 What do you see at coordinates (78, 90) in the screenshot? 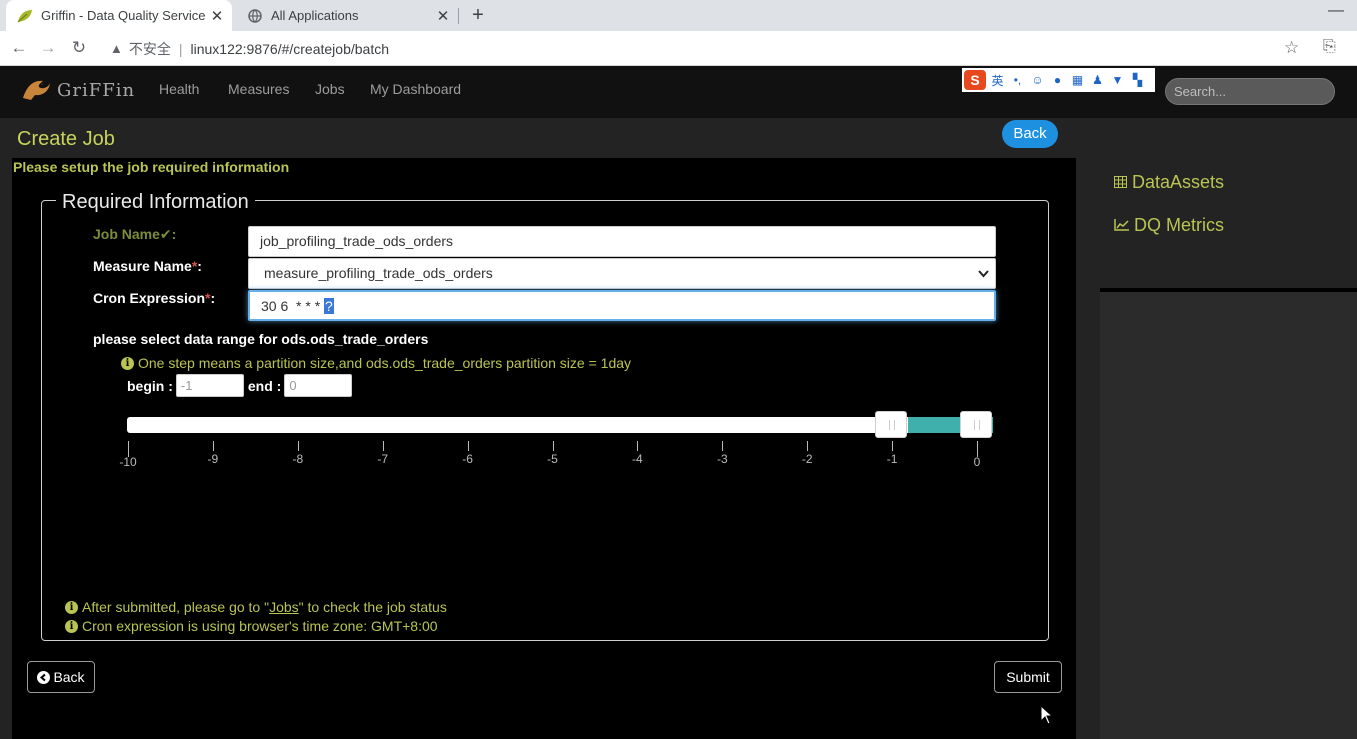
I see `griffin-logo: GriFFin` at bounding box center [78, 90].